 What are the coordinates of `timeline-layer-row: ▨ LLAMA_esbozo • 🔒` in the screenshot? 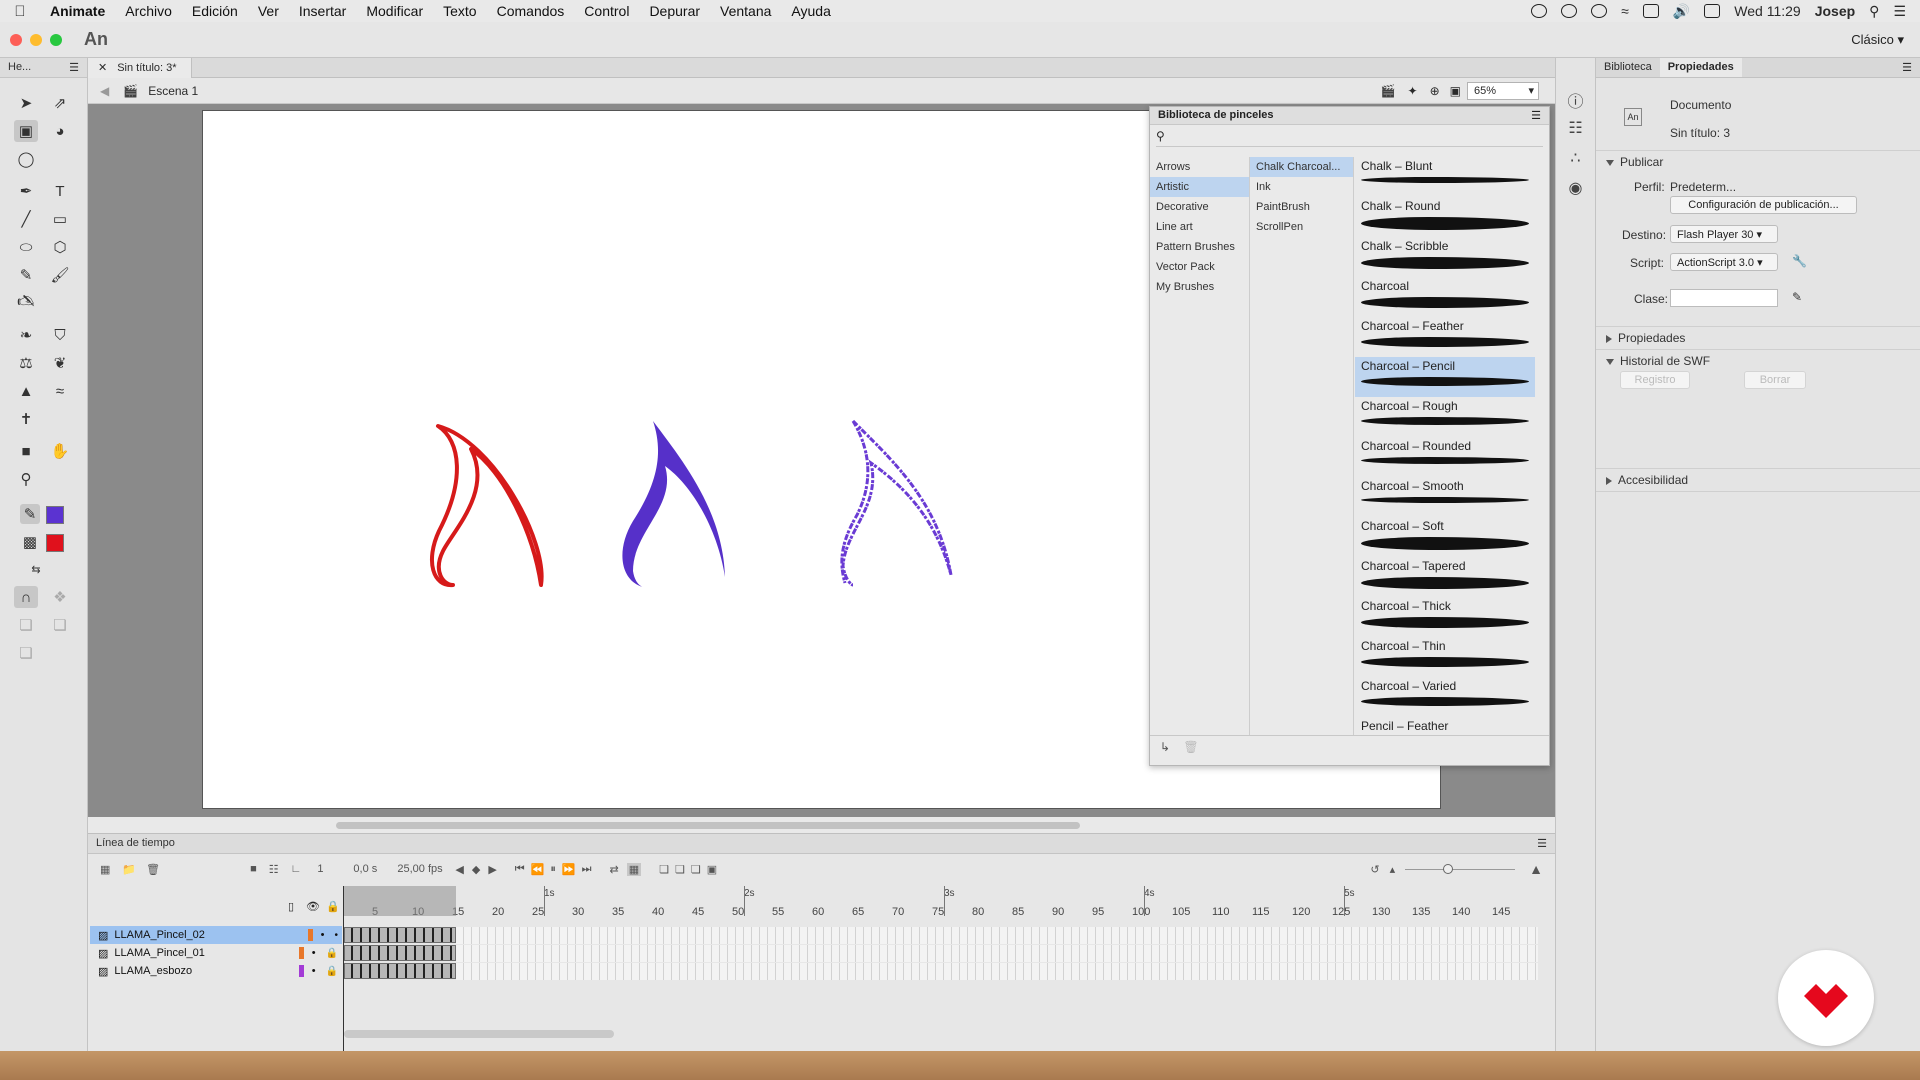 It's located at (216, 971).